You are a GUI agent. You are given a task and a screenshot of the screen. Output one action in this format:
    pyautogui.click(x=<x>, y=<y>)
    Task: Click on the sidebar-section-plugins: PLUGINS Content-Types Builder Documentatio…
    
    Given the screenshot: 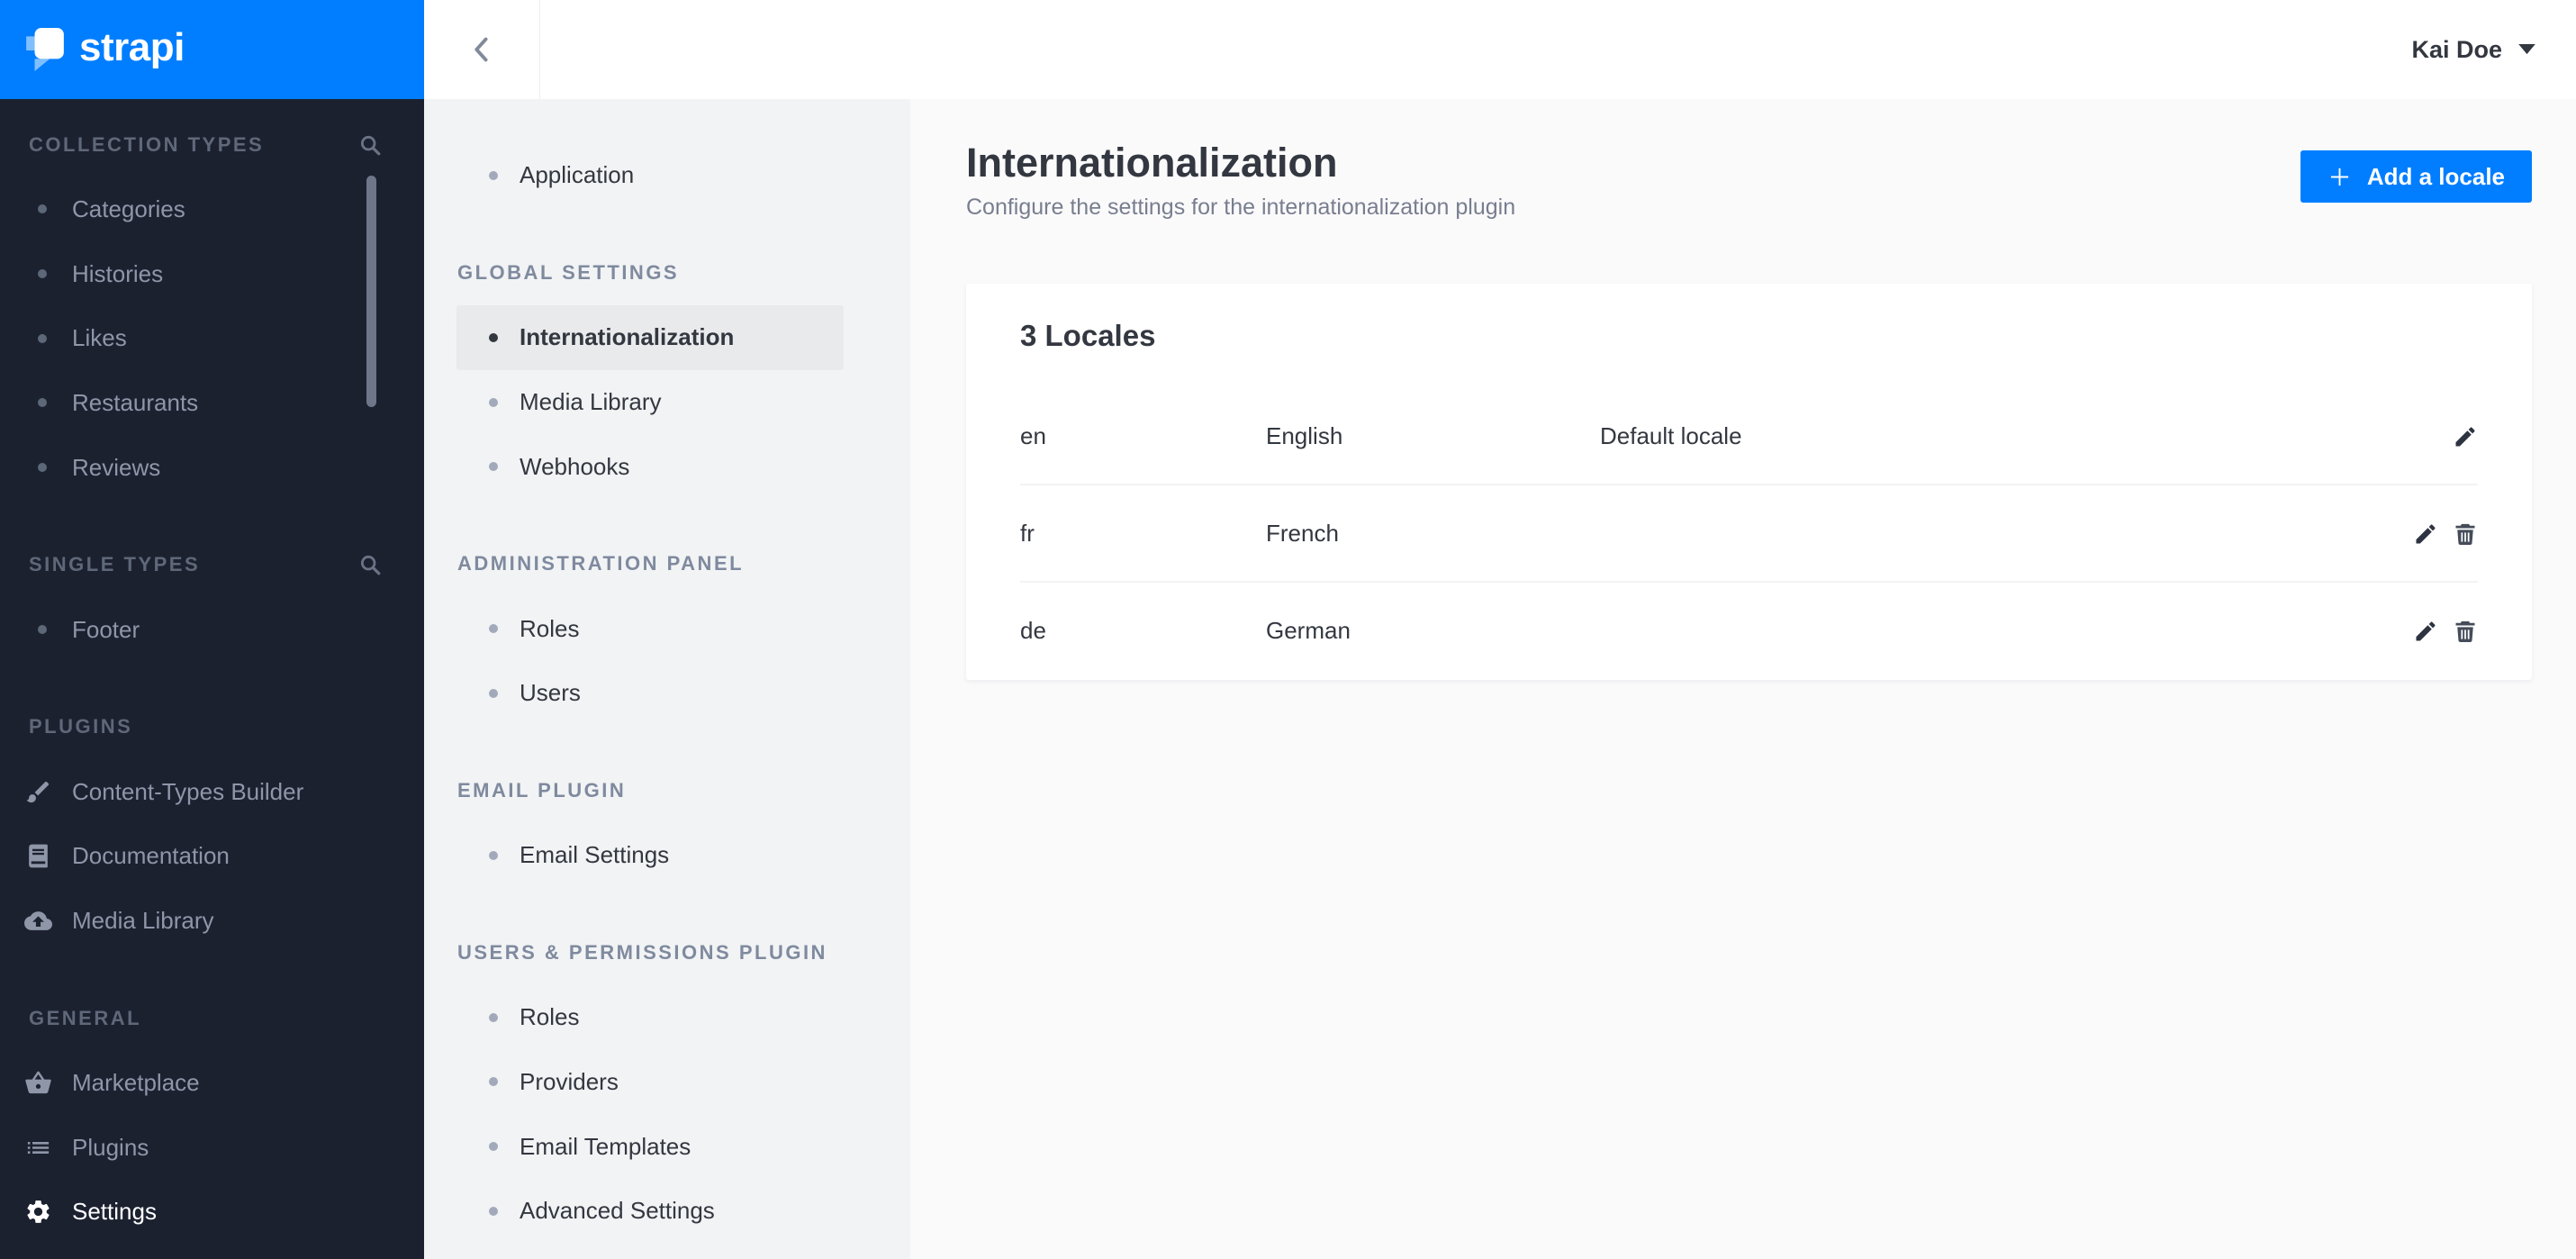 What is the action you would take?
    pyautogui.click(x=212, y=823)
    